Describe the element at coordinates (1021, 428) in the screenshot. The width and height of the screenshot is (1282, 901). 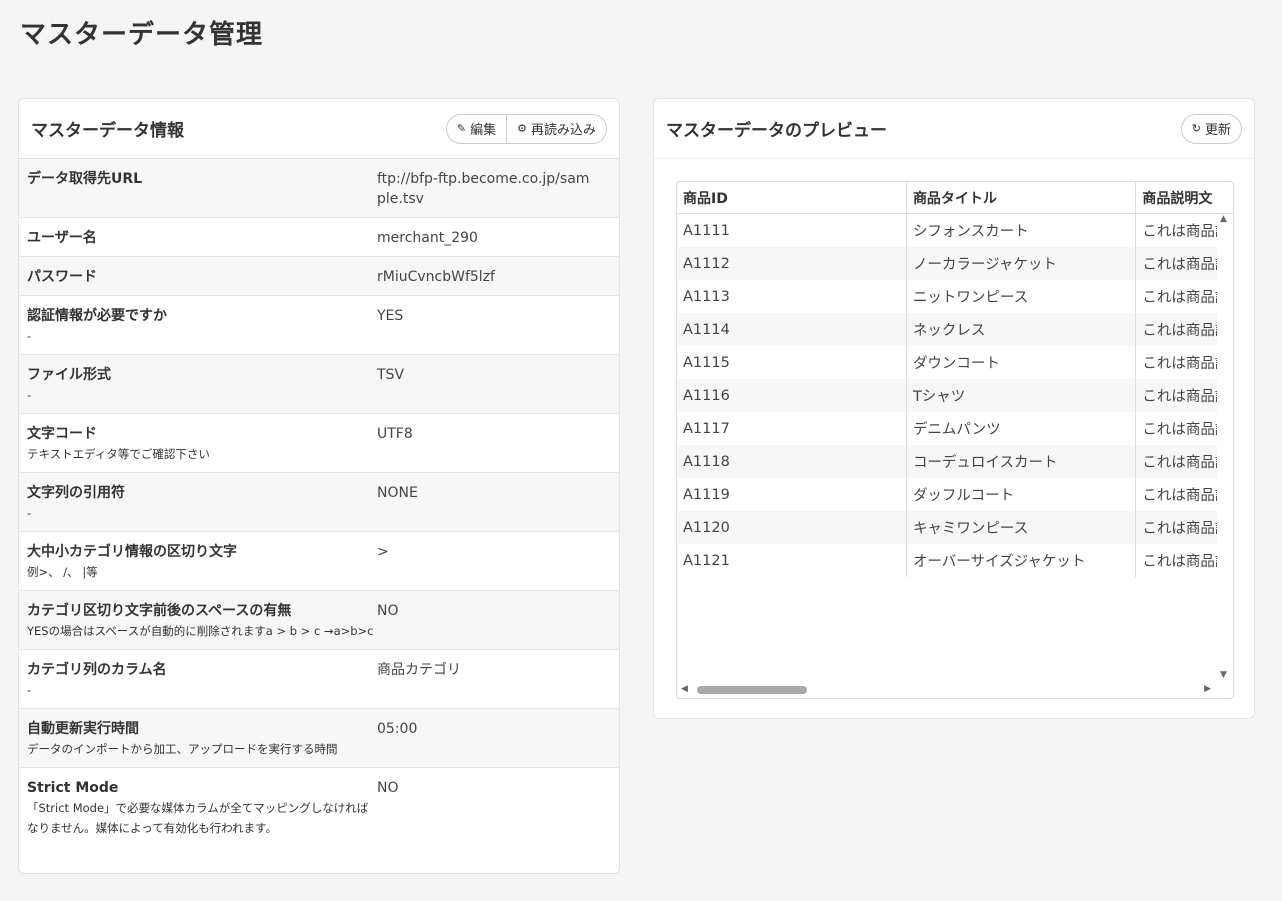
I see `table-cell: デニムパンツ` at that location.